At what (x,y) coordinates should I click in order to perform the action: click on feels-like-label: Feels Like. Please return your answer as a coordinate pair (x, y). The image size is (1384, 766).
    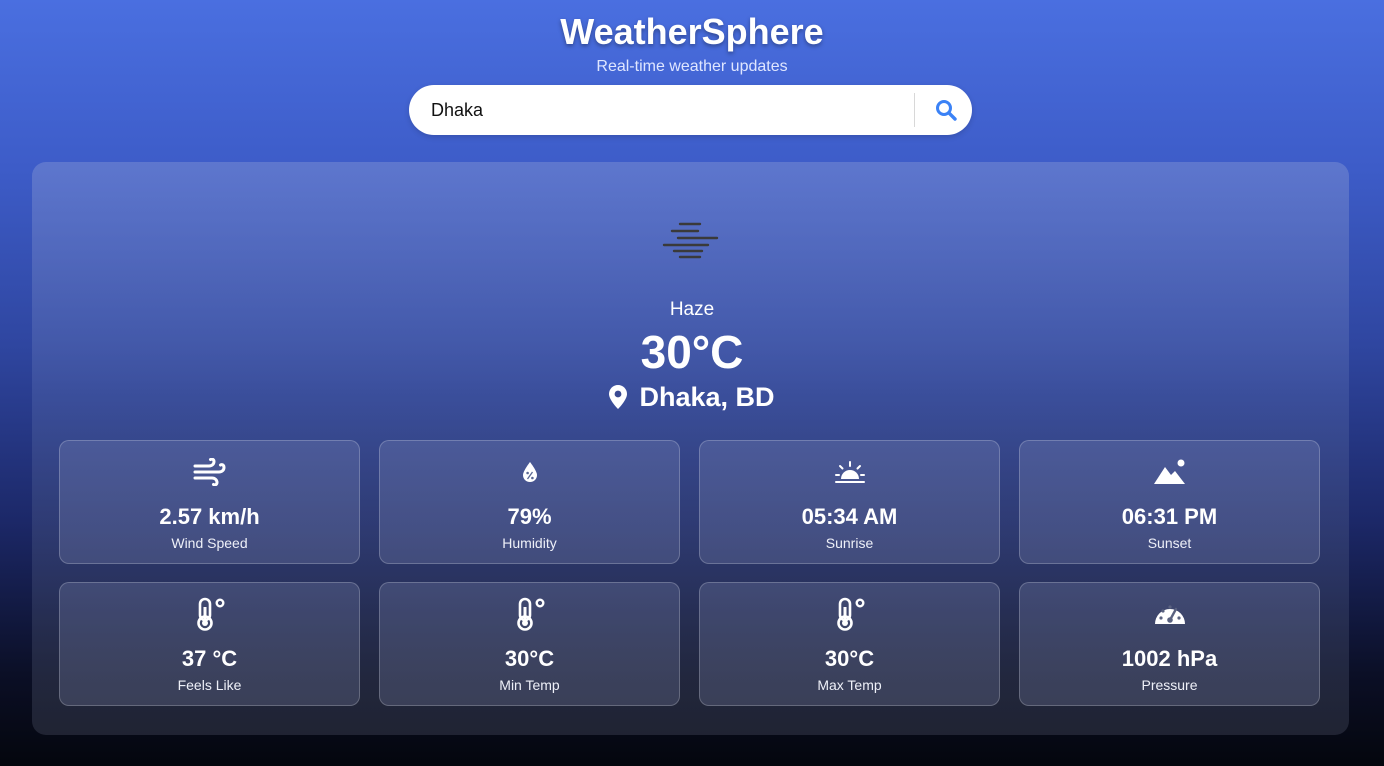
    Looking at the image, I should click on (209, 685).